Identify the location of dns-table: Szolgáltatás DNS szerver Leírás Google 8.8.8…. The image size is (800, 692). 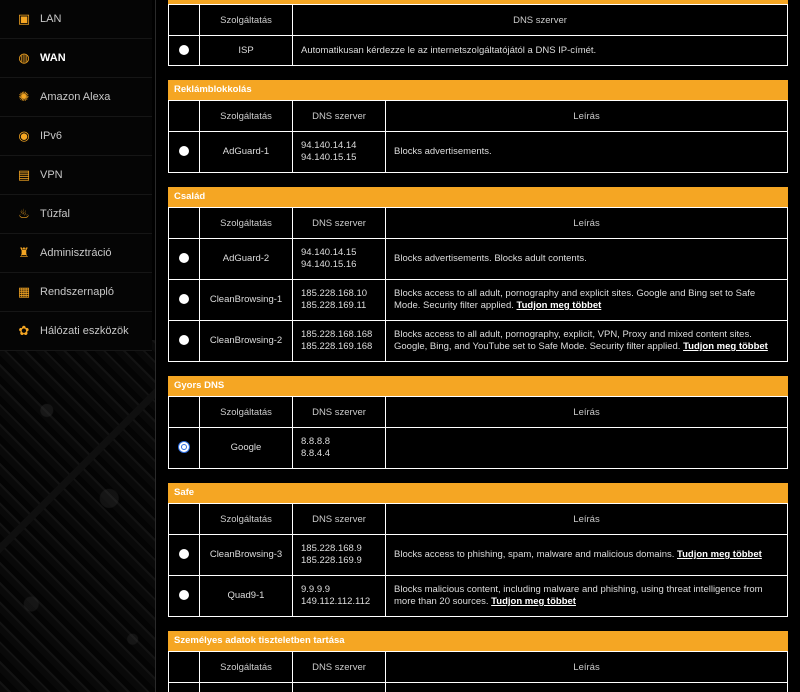
(478, 432).